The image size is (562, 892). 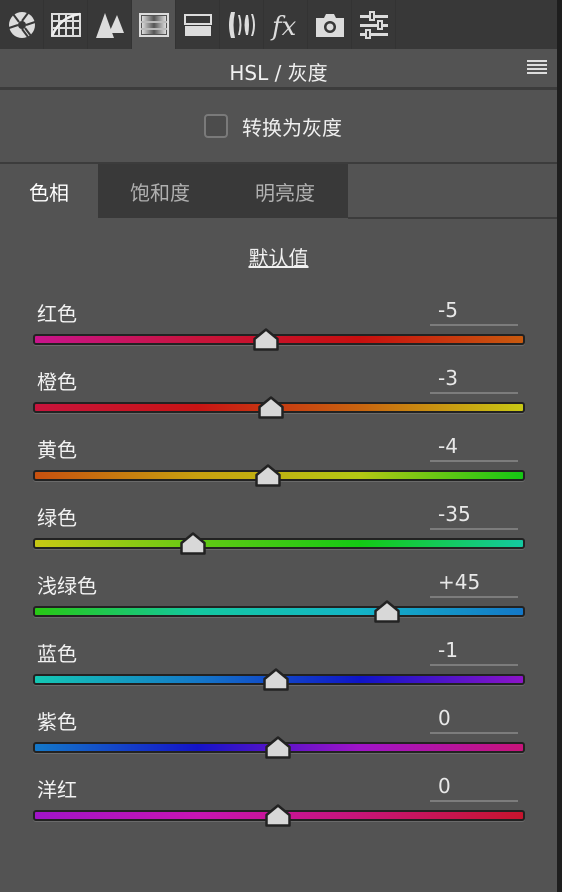 I want to click on slider-value-magenta: 0, so click(x=474, y=788).